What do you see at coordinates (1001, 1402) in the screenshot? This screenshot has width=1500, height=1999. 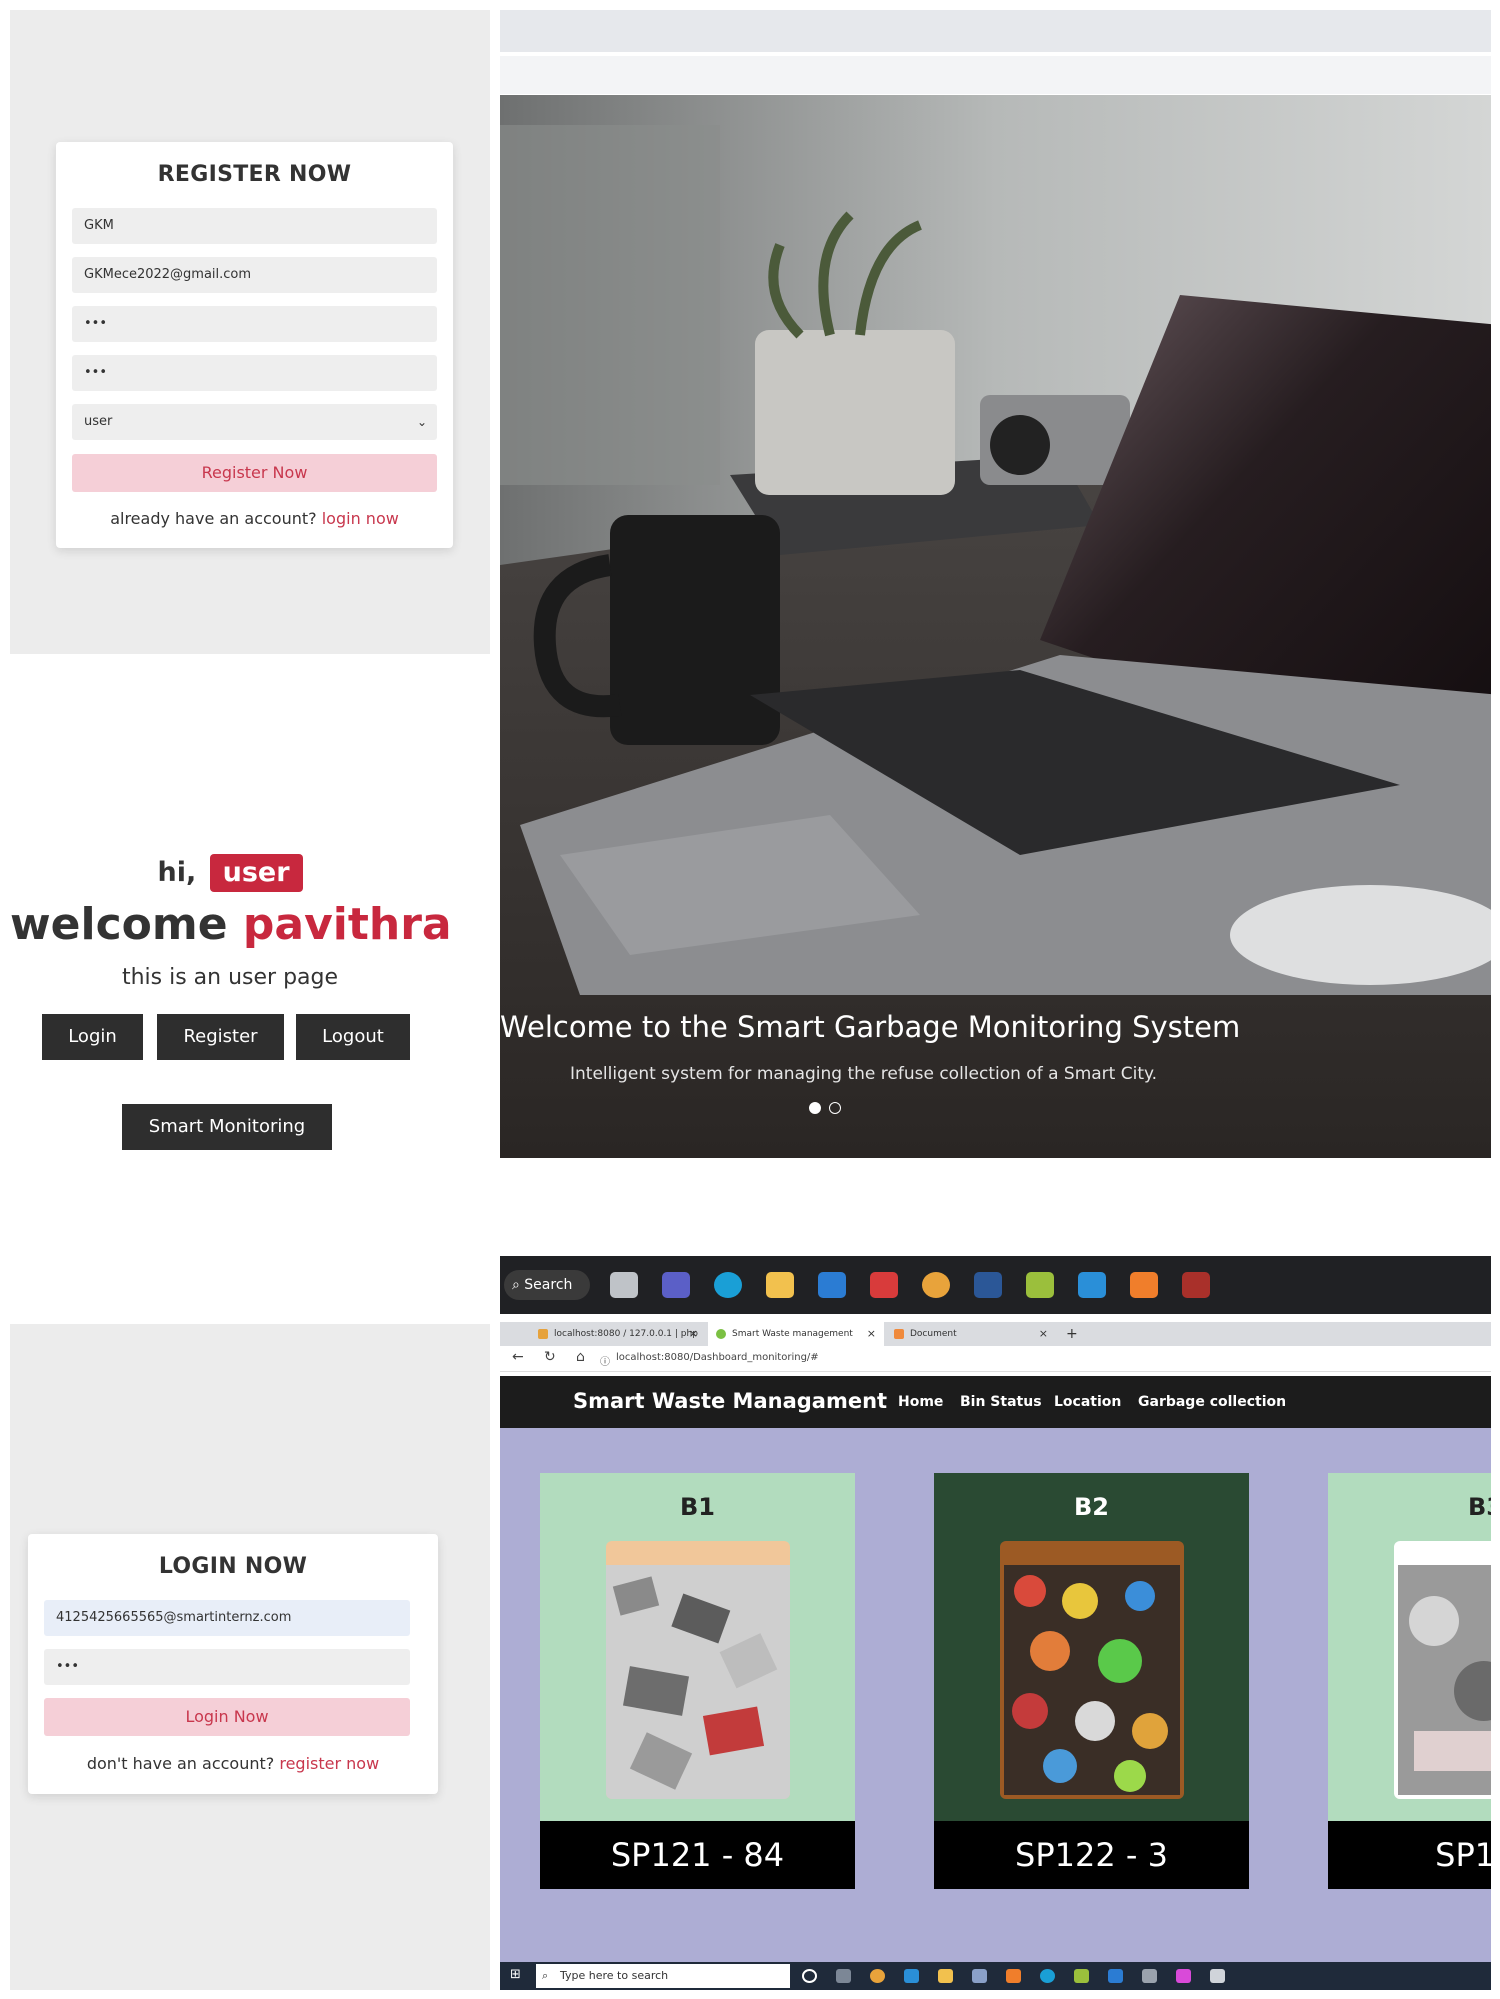 I see `nav-bin-status: Bin Status` at bounding box center [1001, 1402].